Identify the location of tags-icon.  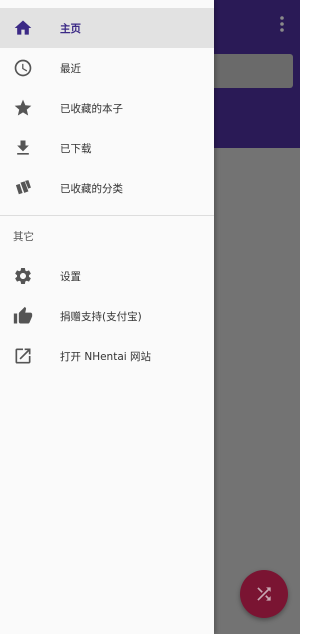
(23, 188).